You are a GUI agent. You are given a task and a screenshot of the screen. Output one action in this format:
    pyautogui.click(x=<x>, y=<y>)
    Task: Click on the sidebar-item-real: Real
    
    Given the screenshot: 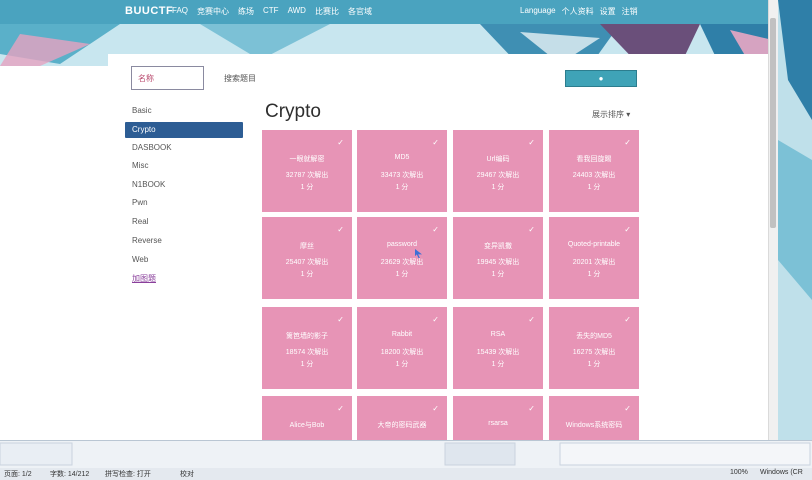 What is the action you would take?
    pyautogui.click(x=184, y=222)
    